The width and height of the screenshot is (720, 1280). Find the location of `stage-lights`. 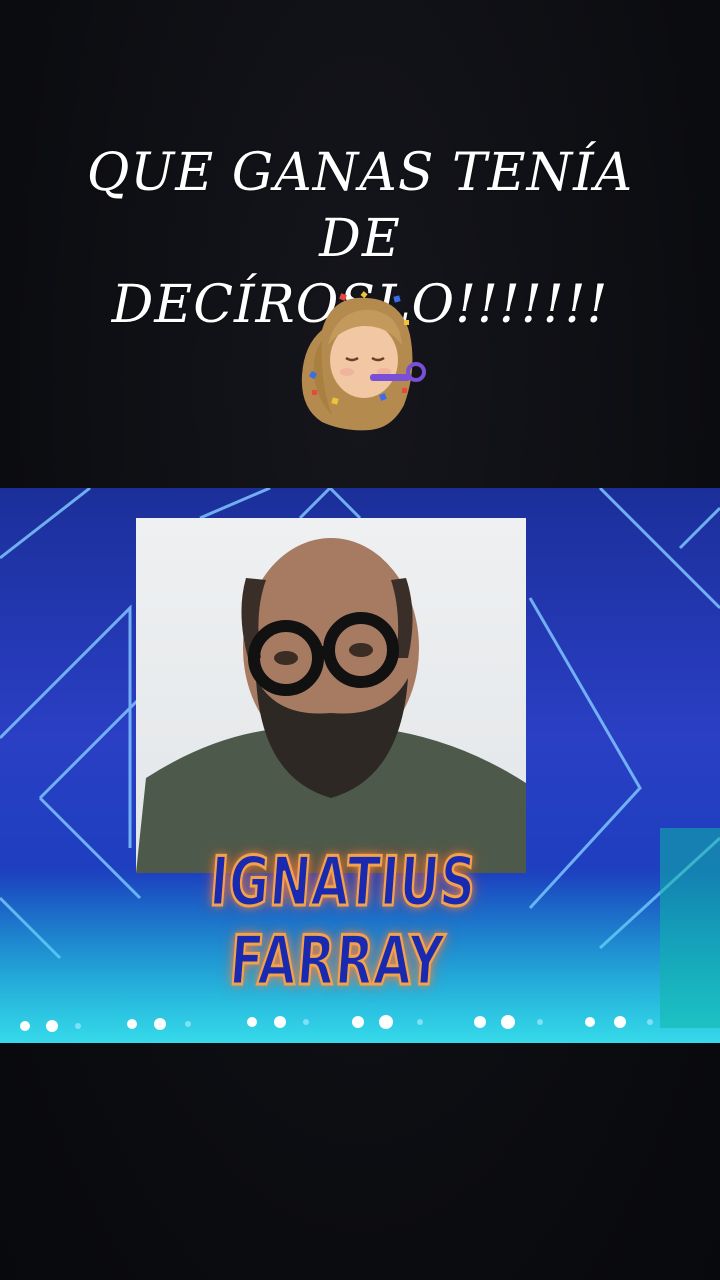

stage-lights is located at coordinates (336, 1023).